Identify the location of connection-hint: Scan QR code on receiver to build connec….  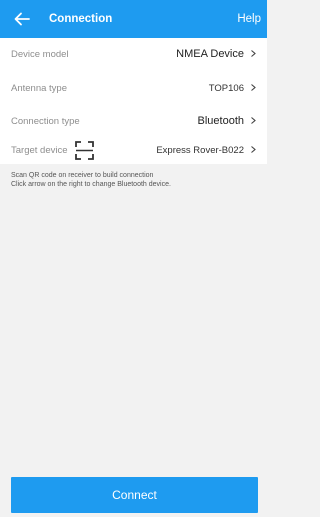
(136, 180).